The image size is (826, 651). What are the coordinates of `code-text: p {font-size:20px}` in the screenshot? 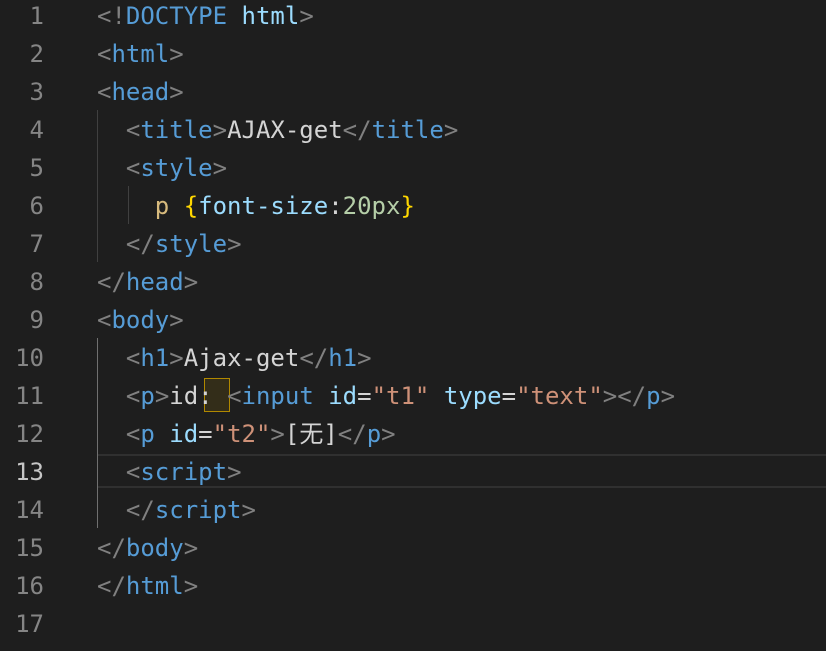 It's located at (256, 206).